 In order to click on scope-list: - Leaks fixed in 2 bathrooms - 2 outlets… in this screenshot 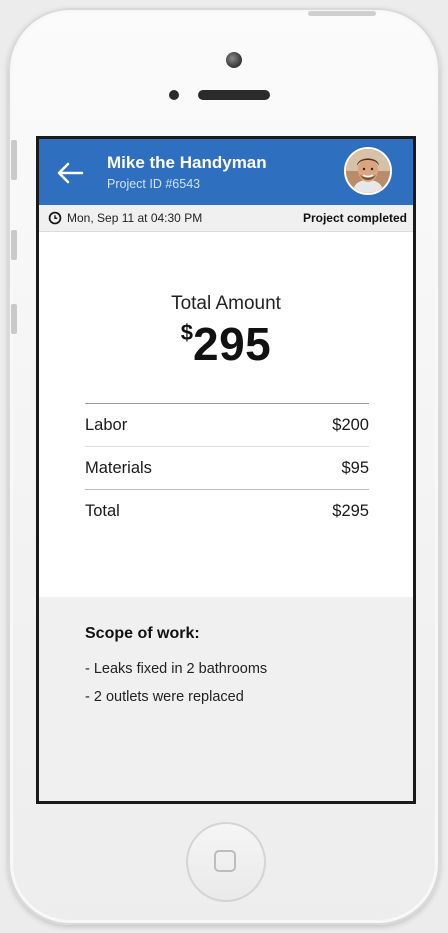, I will do `click(176, 683)`.